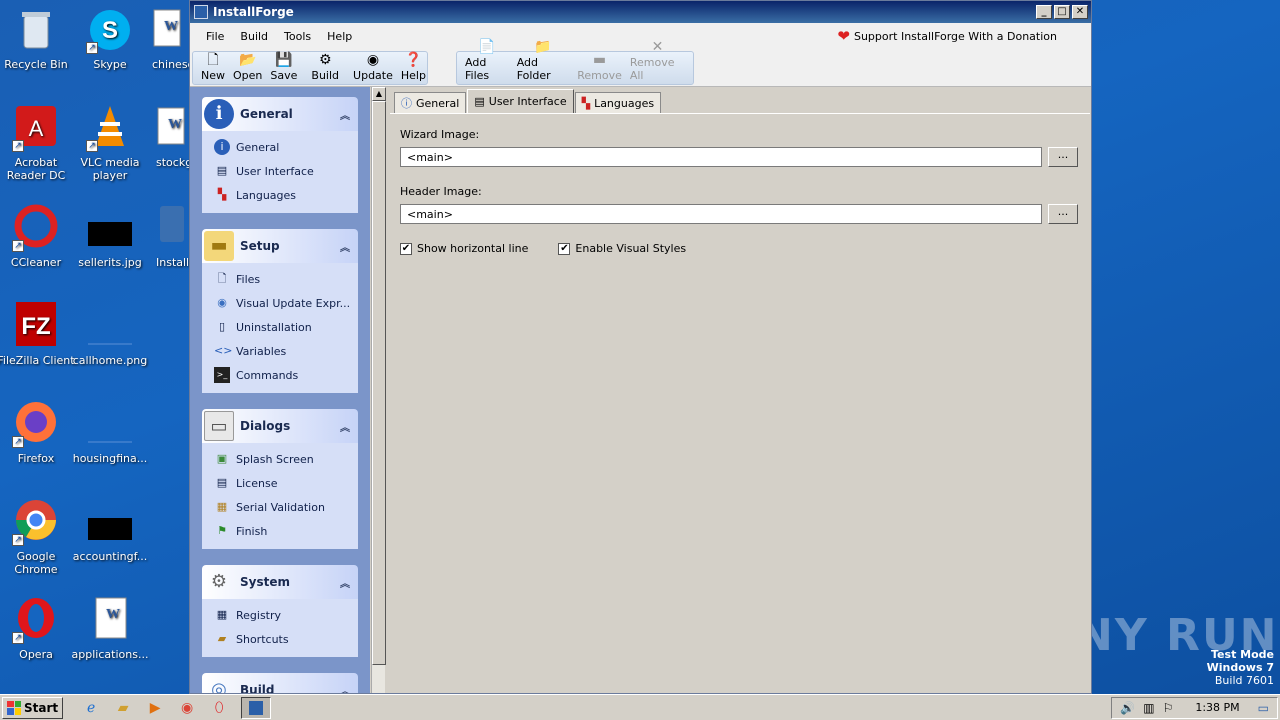 This screenshot has height=720, width=1280. I want to click on show-horizontal-line-checkbox: ✔ Show horizontal line, so click(464, 248).